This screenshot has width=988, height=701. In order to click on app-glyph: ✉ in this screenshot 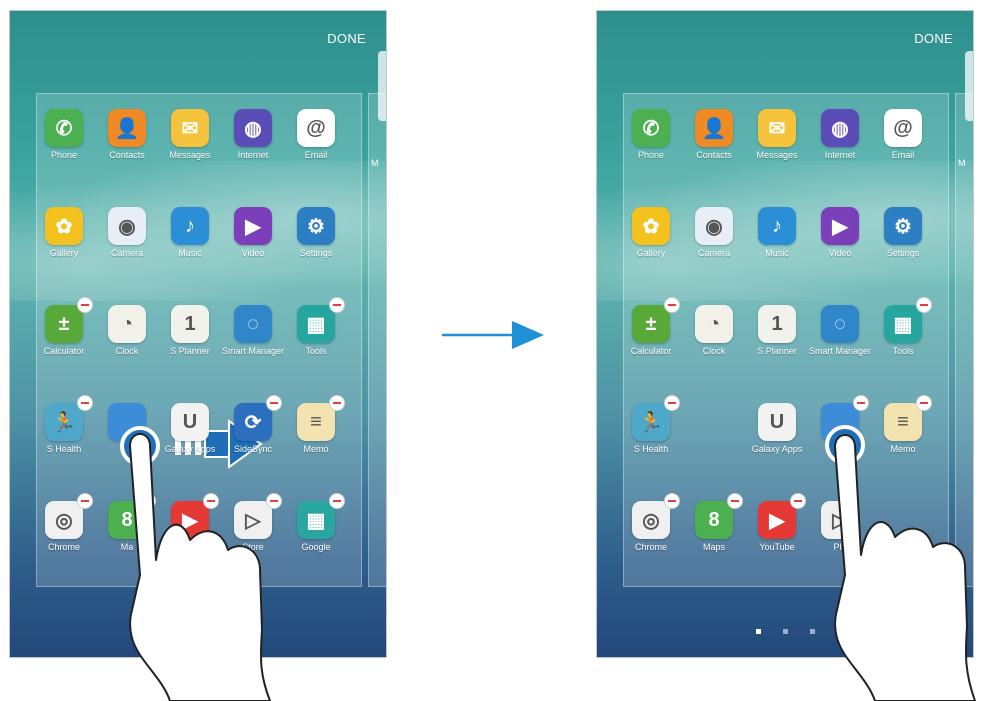, I will do `click(190, 128)`.